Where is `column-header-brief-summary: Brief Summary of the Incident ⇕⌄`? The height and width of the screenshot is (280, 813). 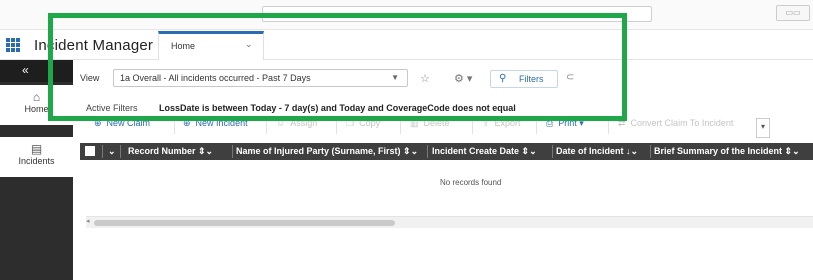
column-header-brief-summary: Brief Summary of the Incident ⇕⌄ is located at coordinates (727, 151).